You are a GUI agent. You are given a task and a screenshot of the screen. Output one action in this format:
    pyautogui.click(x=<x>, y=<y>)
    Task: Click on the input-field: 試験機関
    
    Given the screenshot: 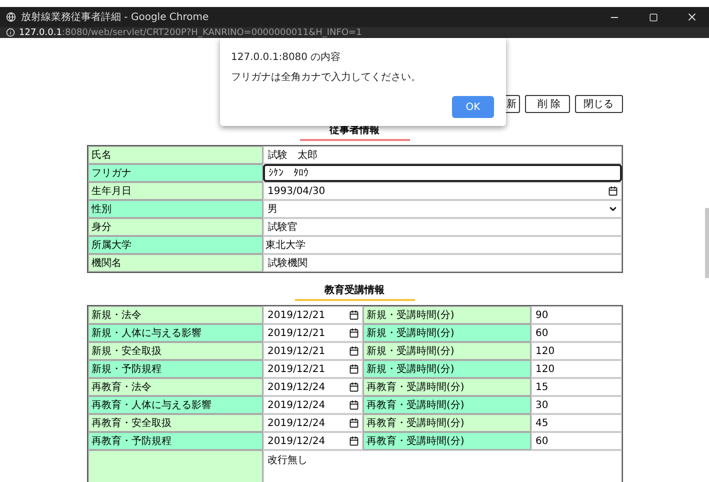 What is the action you would take?
    pyautogui.click(x=442, y=263)
    